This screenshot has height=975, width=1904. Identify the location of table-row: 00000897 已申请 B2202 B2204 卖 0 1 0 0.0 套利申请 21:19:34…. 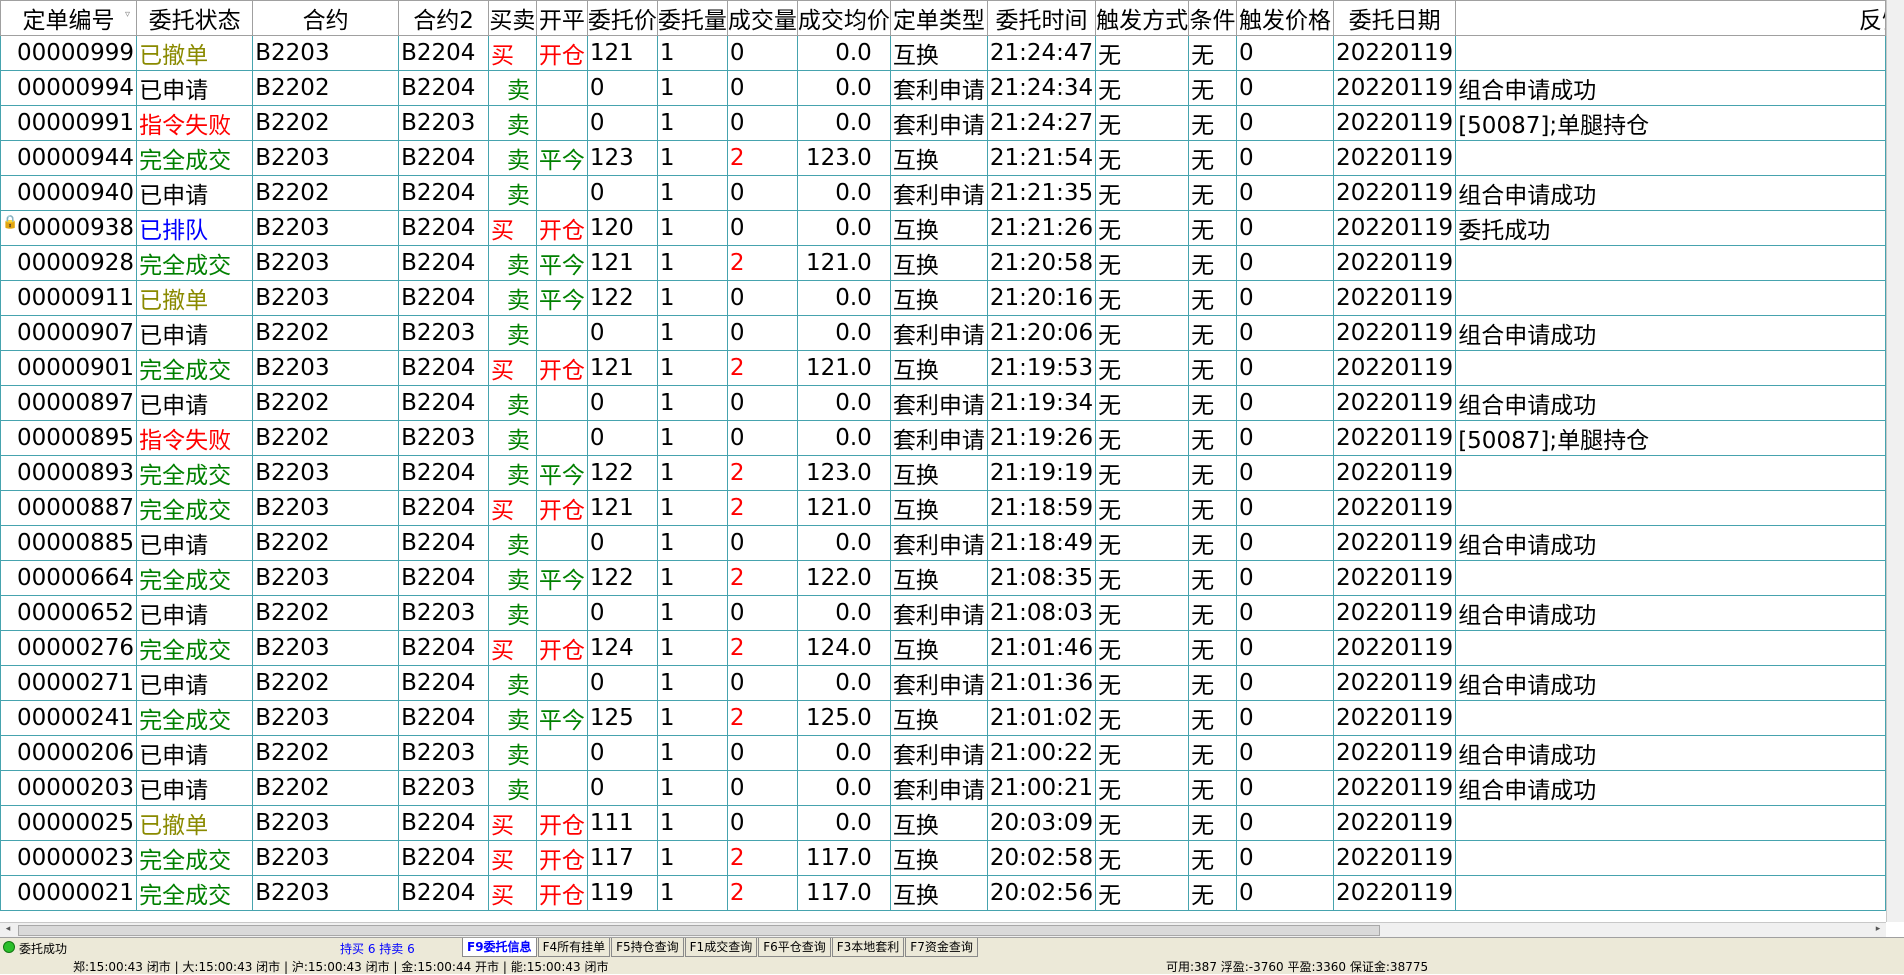
(943, 403).